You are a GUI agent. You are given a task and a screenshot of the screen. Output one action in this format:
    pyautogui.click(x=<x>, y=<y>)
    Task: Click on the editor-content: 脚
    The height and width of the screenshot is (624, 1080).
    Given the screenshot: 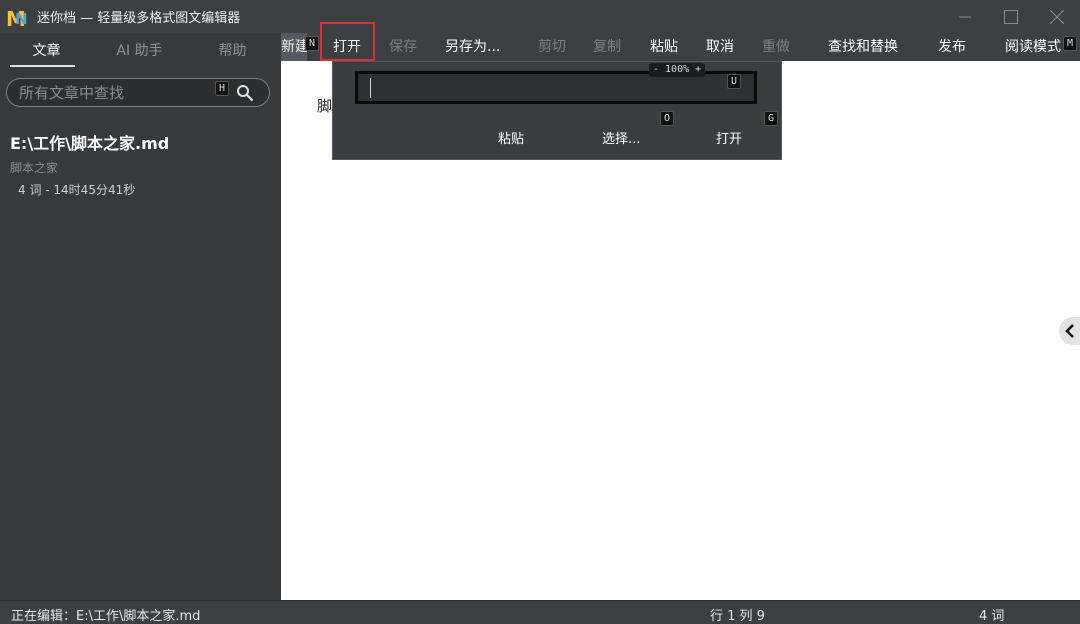 What is the action you would take?
    pyautogui.click(x=324, y=105)
    